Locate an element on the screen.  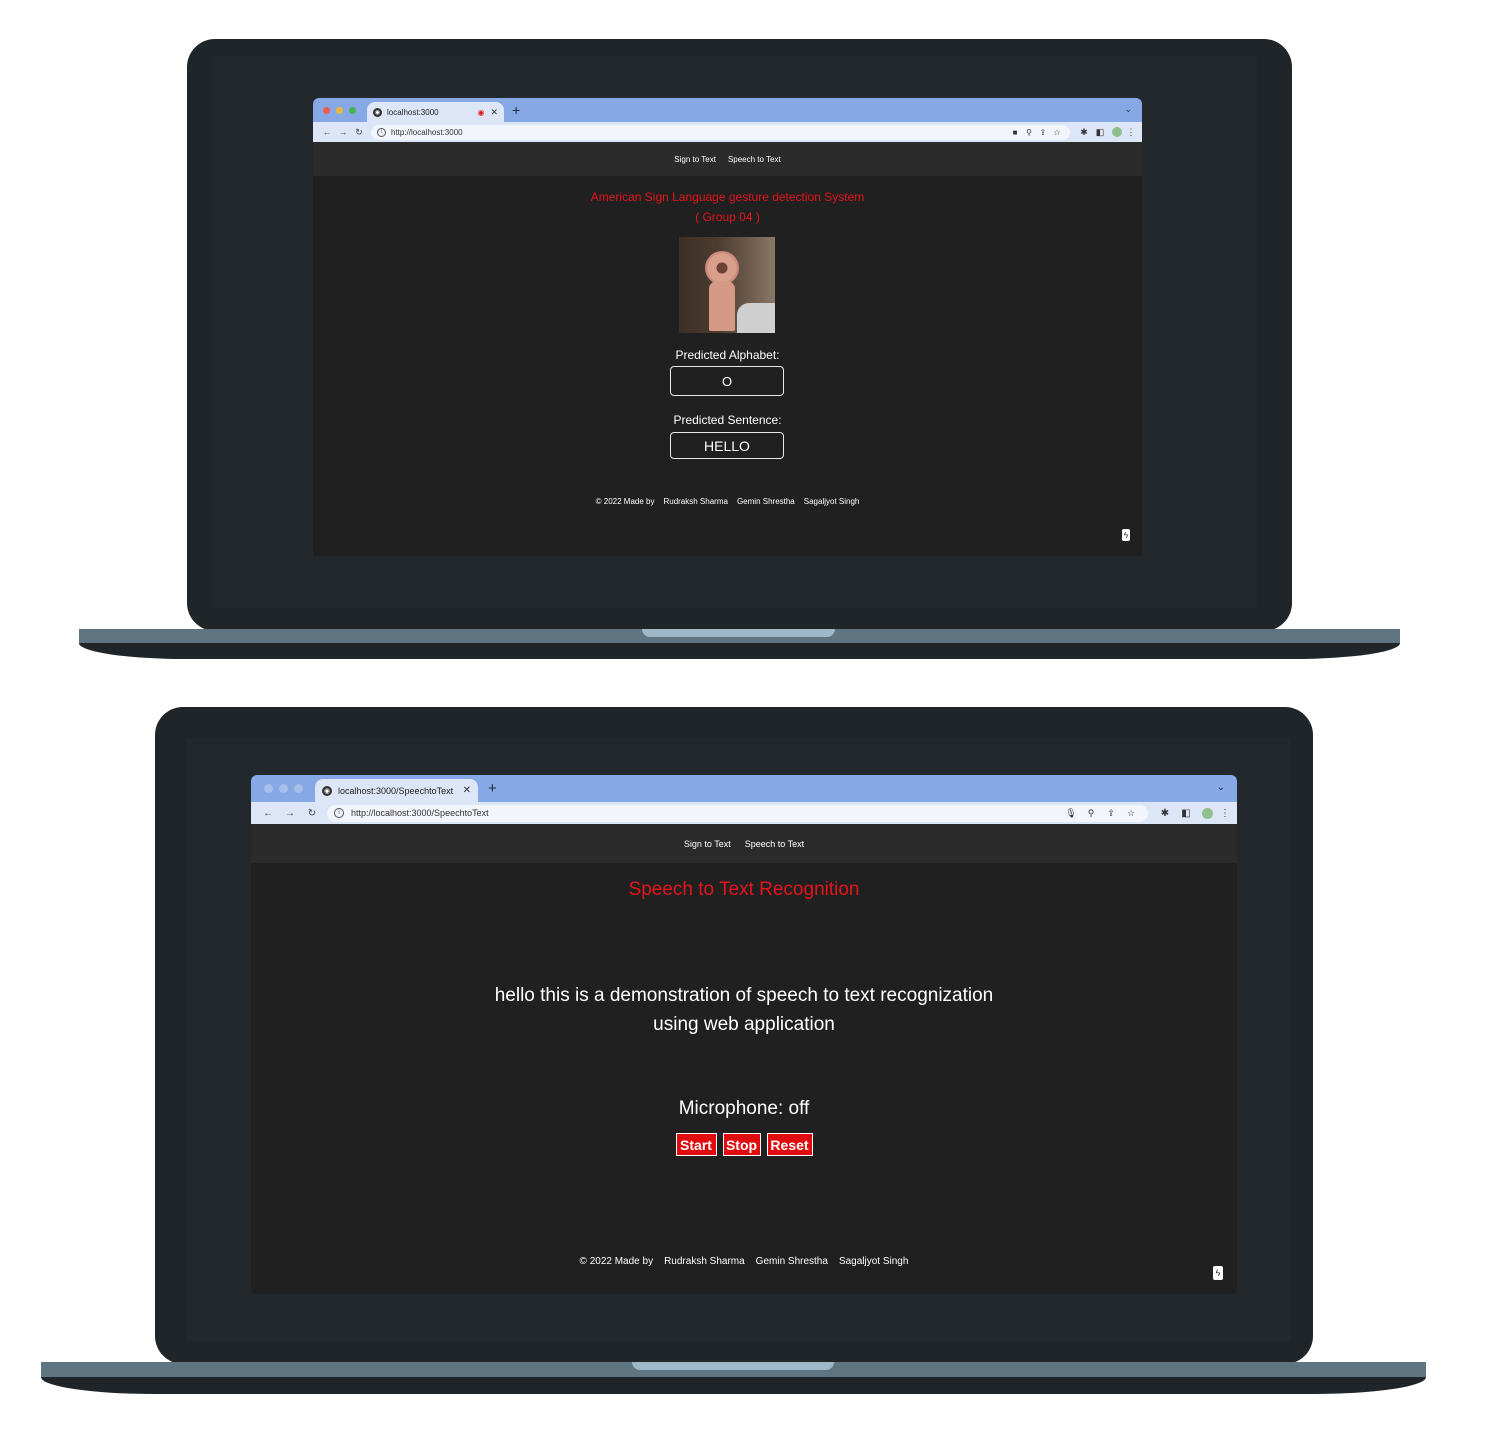
stop-button: Stop is located at coordinates (741, 1144).